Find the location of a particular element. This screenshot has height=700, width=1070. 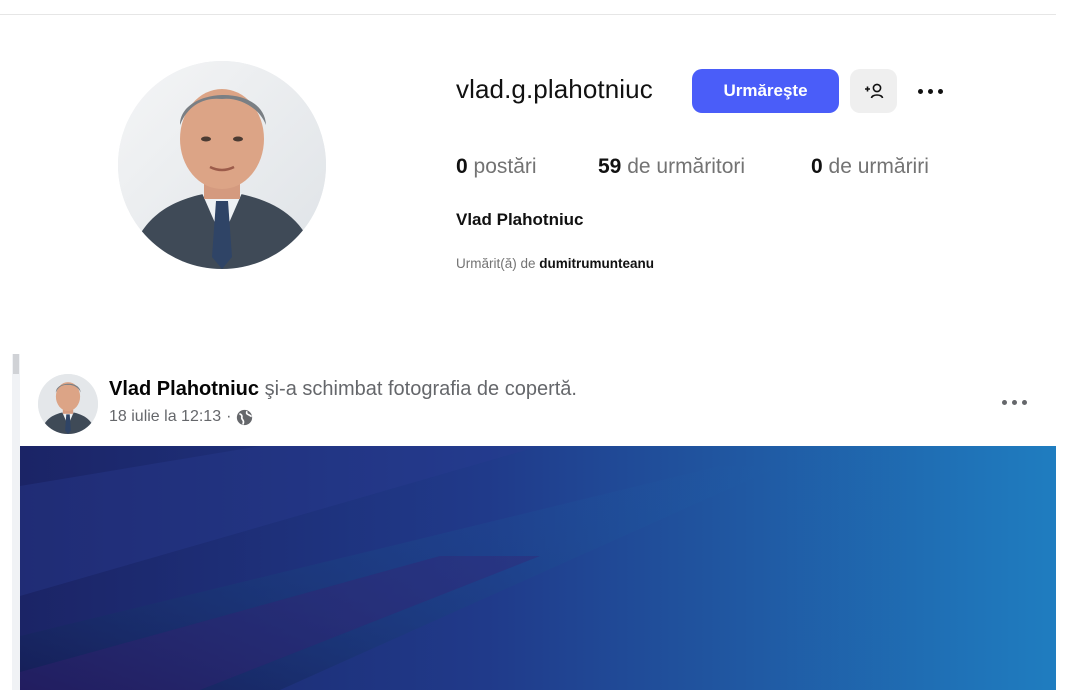

globe-icon is located at coordinates (244, 417).